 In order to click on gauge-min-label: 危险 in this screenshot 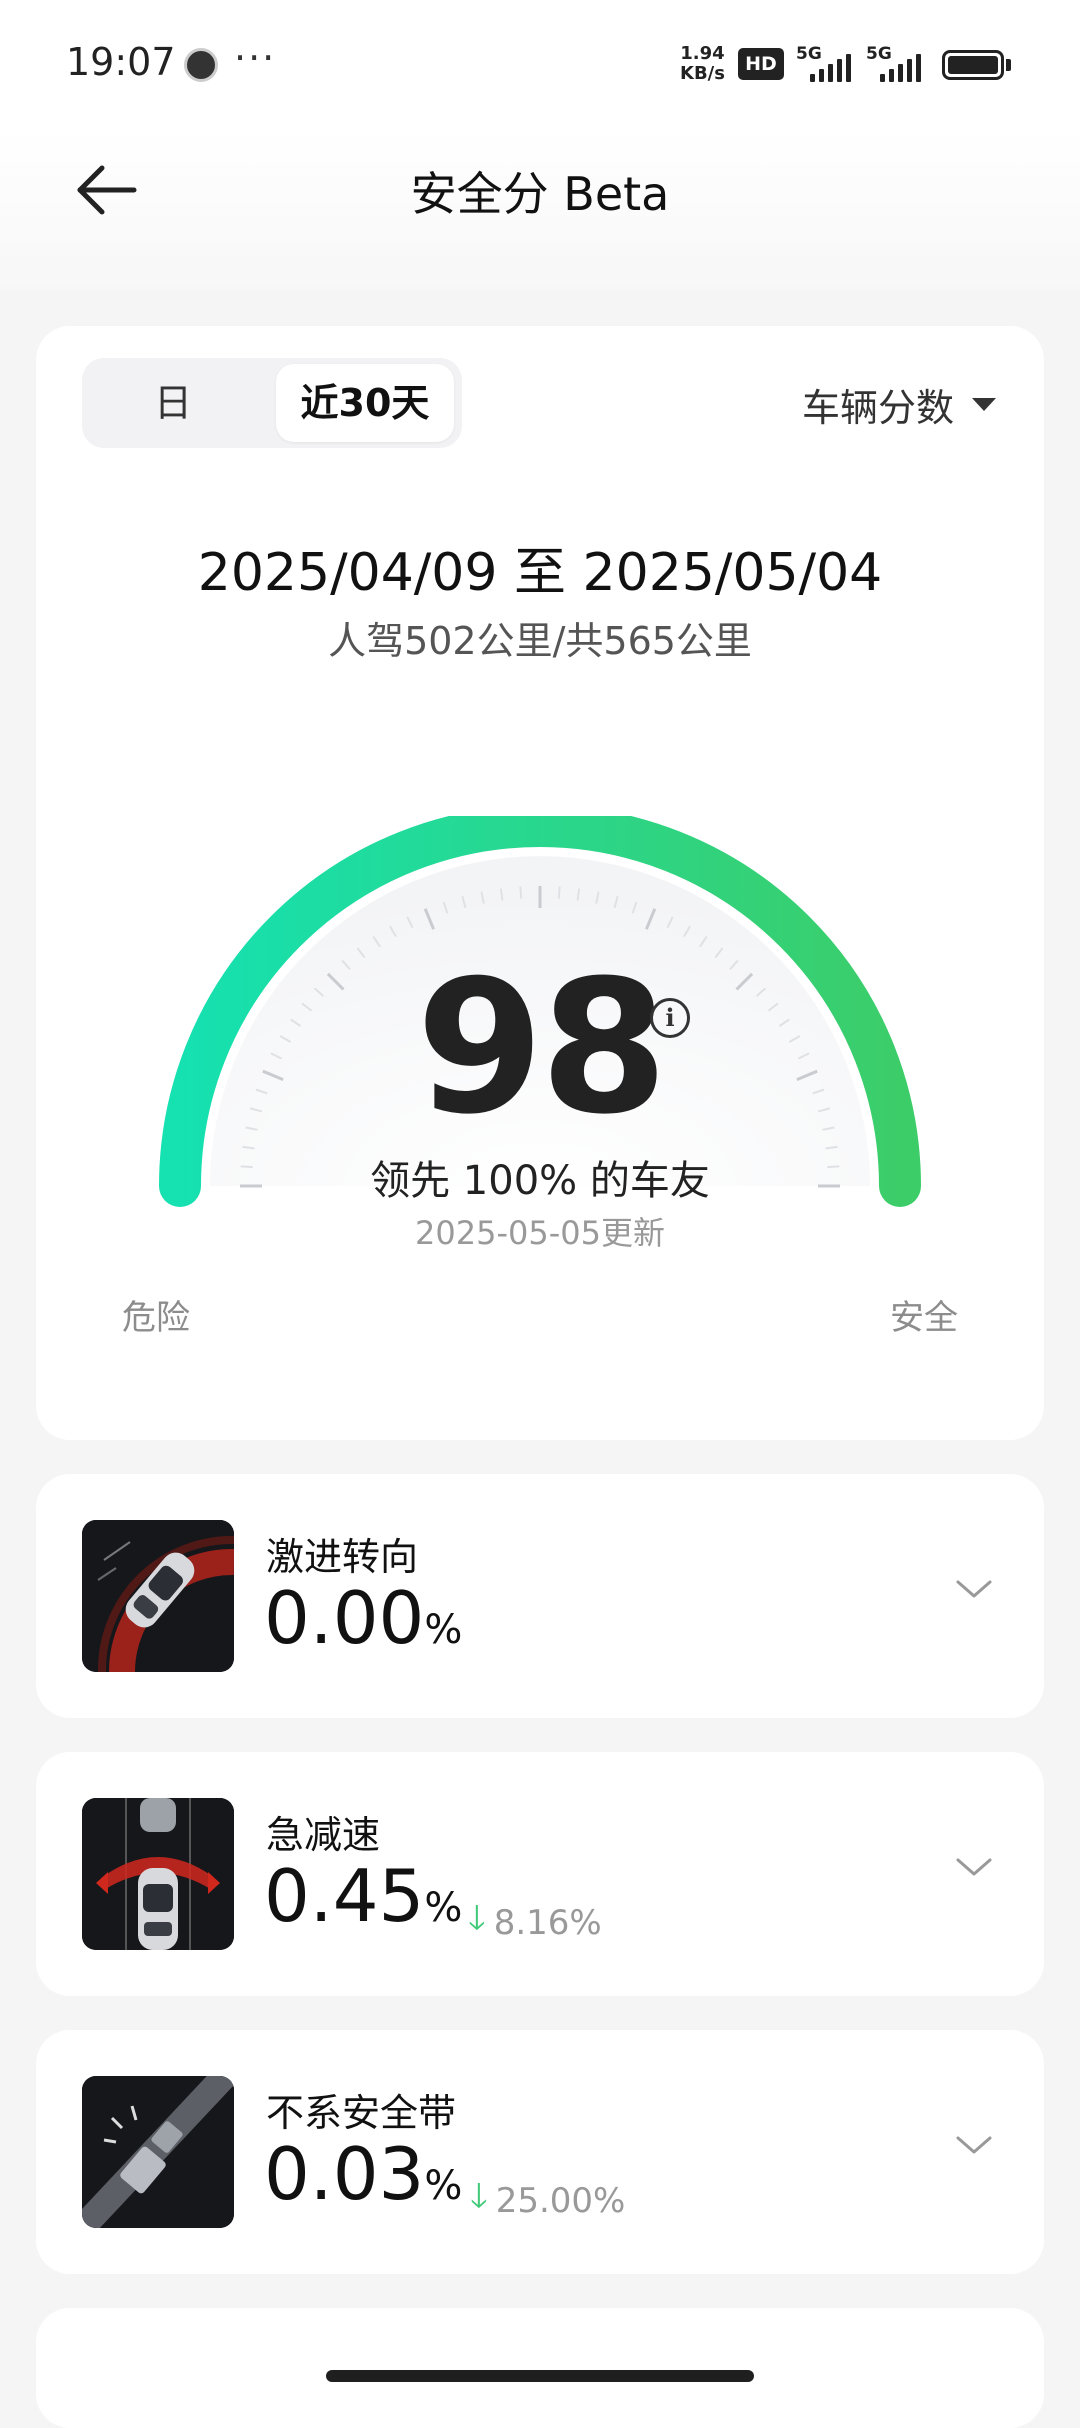, I will do `click(156, 1318)`.